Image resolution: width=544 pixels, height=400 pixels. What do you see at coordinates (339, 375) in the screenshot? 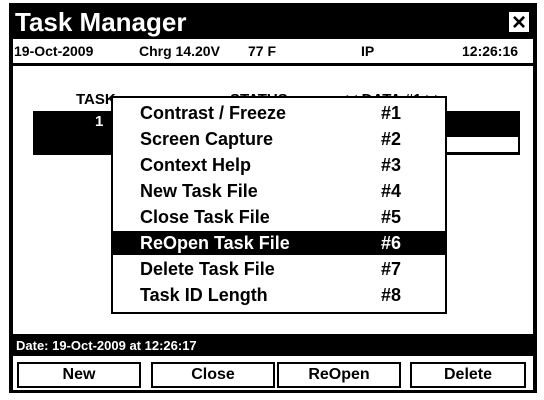
I see `reopen-button: ReOpen` at bounding box center [339, 375].